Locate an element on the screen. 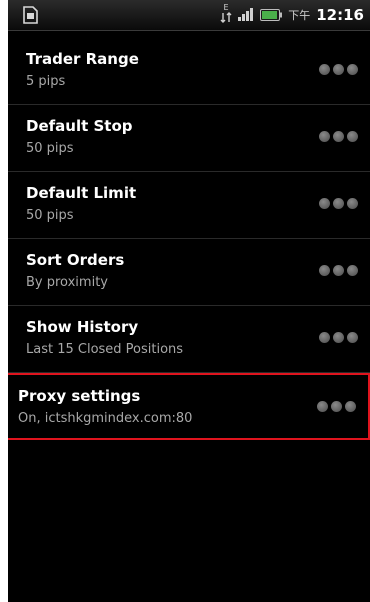 Image resolution: width=370 pixels, height=602 pixels. svg-text: E is located at coordinates (226, 7).